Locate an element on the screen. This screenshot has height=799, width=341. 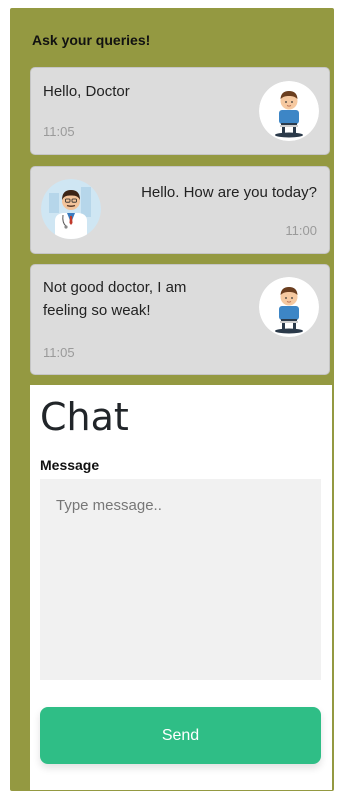
message-text: Not good doctor, I am feeling so weak! is located at coordinates (115, 299).